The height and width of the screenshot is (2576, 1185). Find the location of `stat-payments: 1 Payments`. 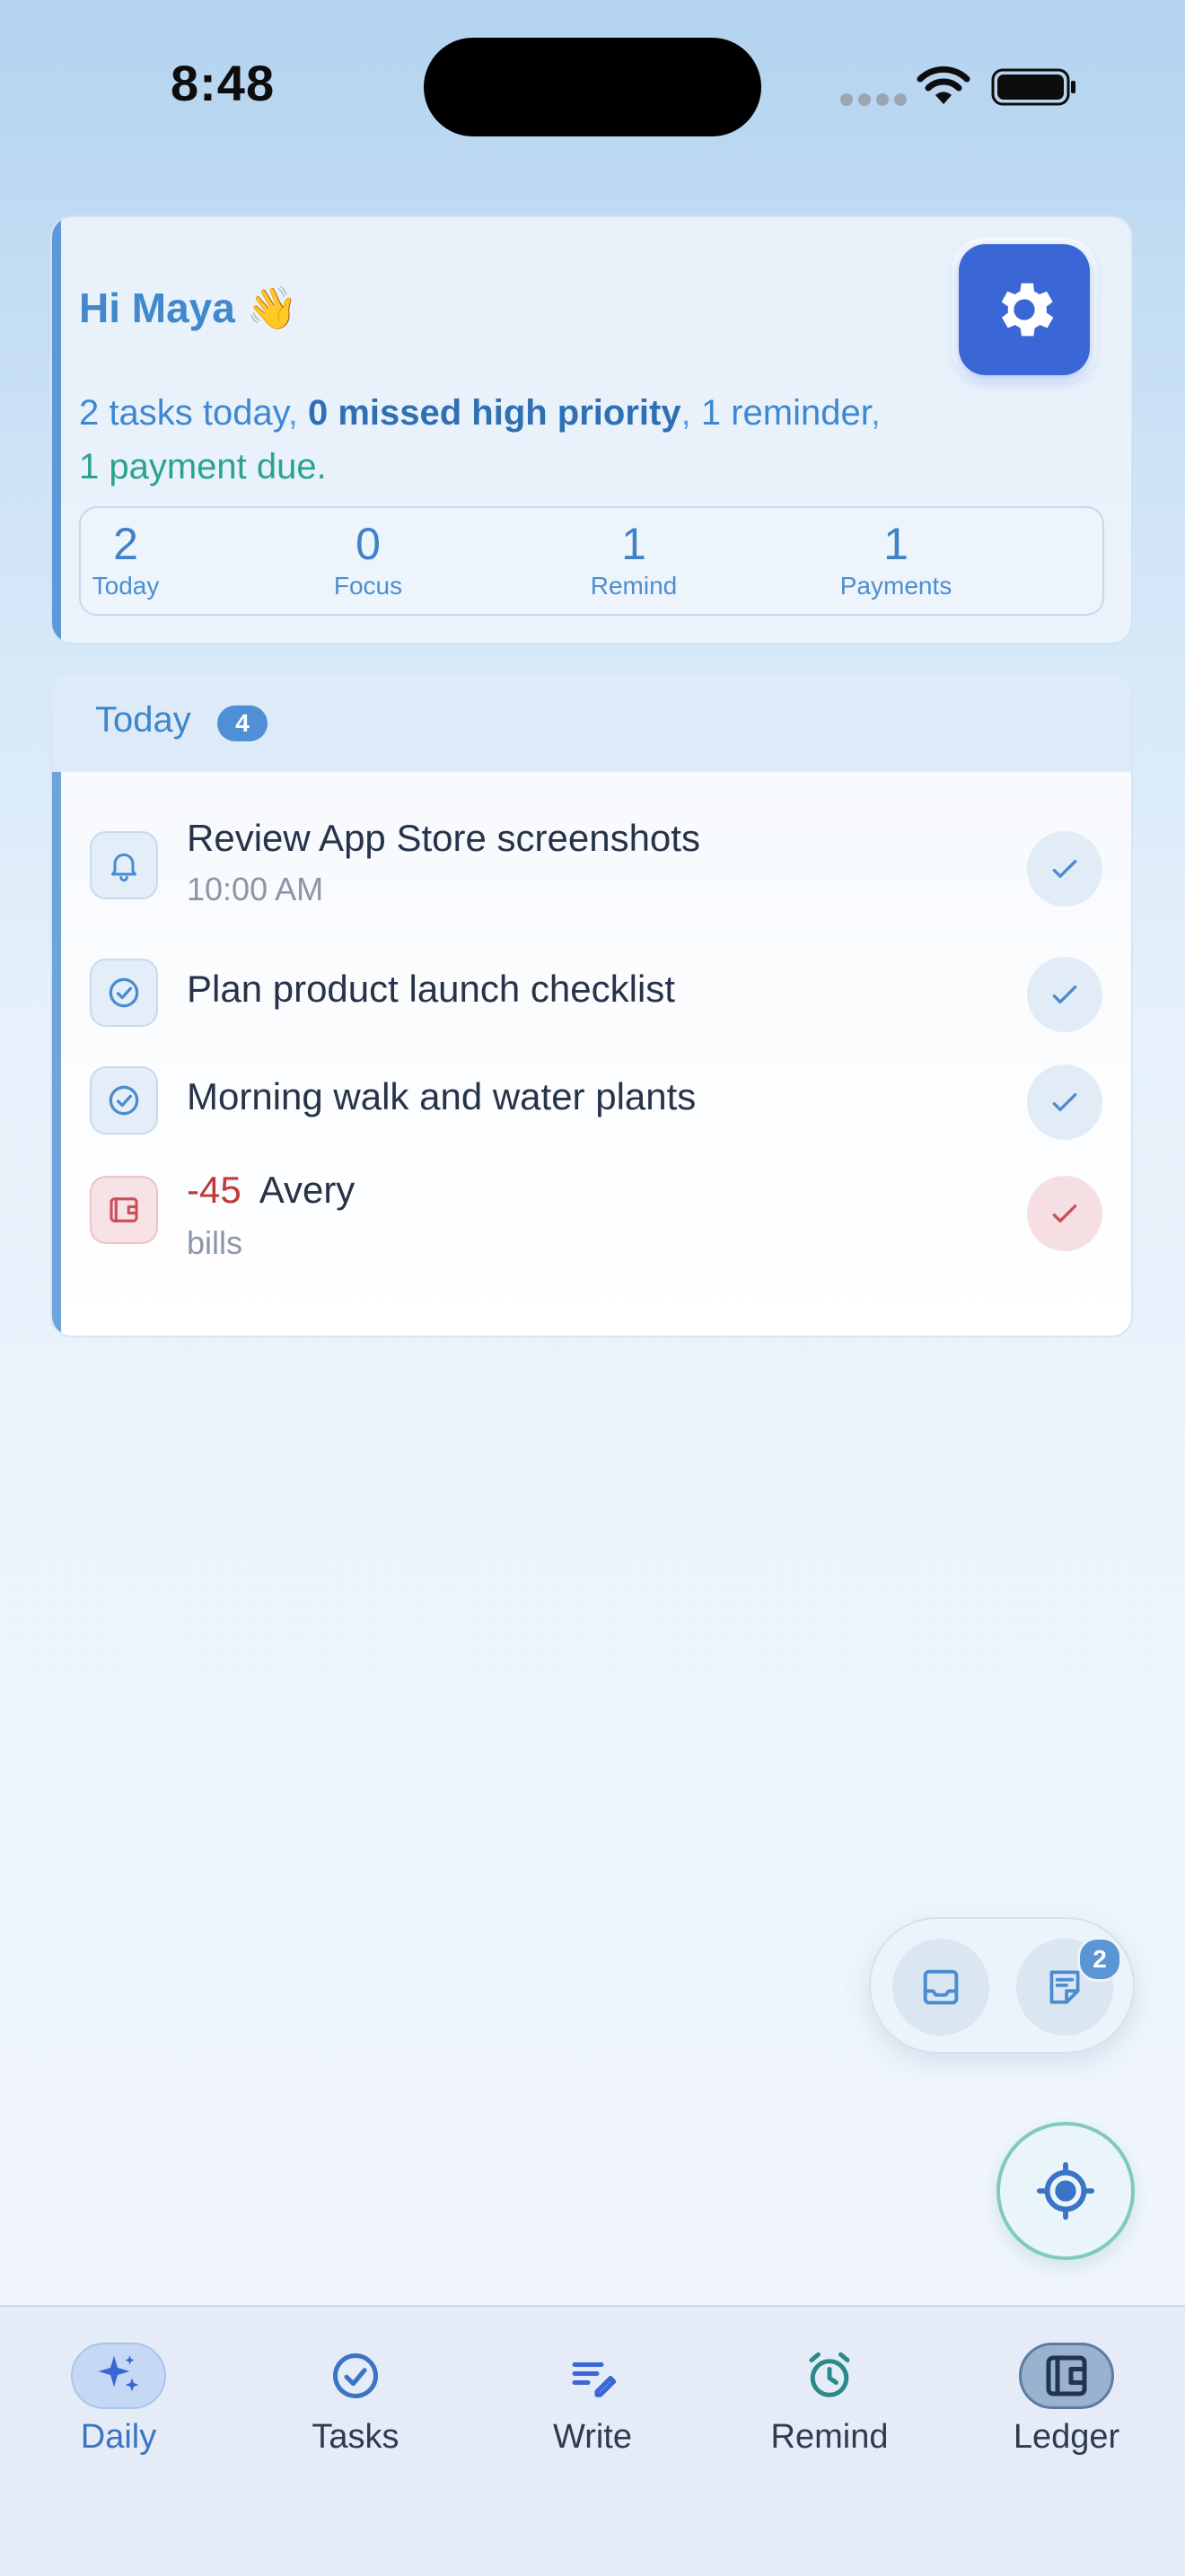

stat-payments: 1 Payments is located at coordinates (896, 559).